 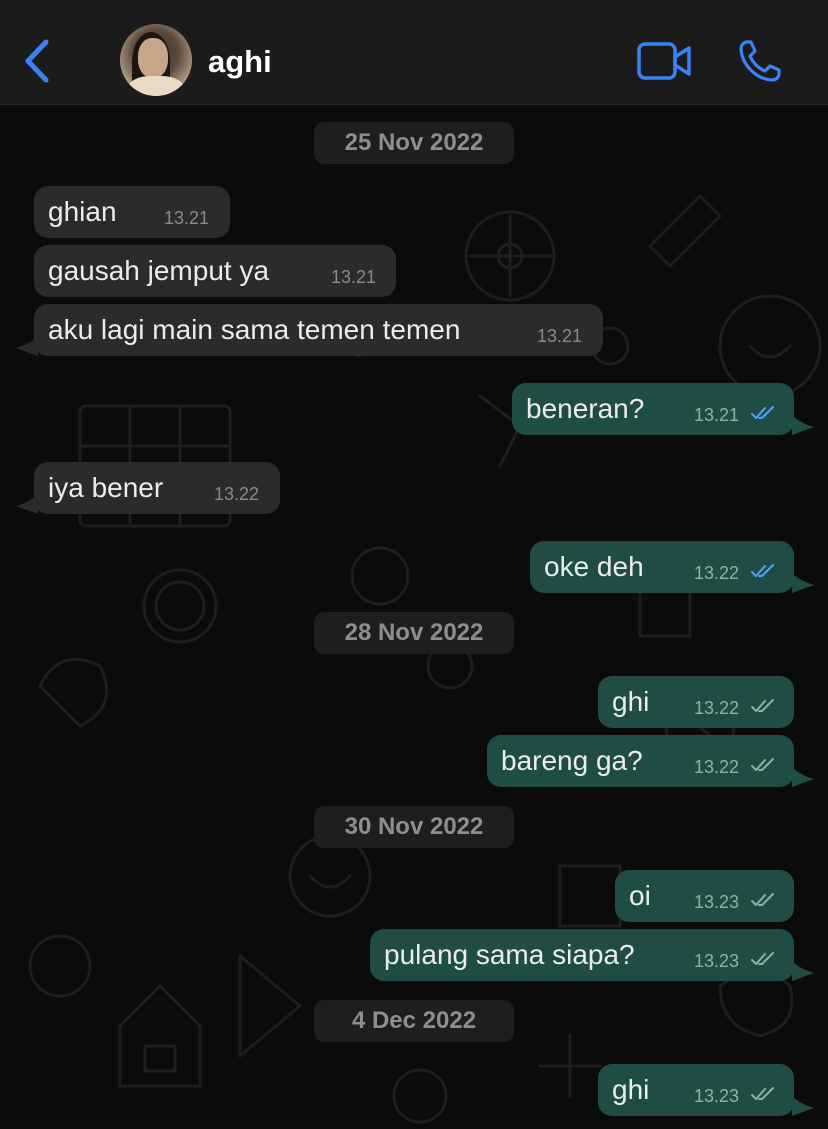 What do you see at coordinates (414, 633) in the screenshot?
I see `date-separator: 28 Nov 2022` at bounding box center [414, 633].